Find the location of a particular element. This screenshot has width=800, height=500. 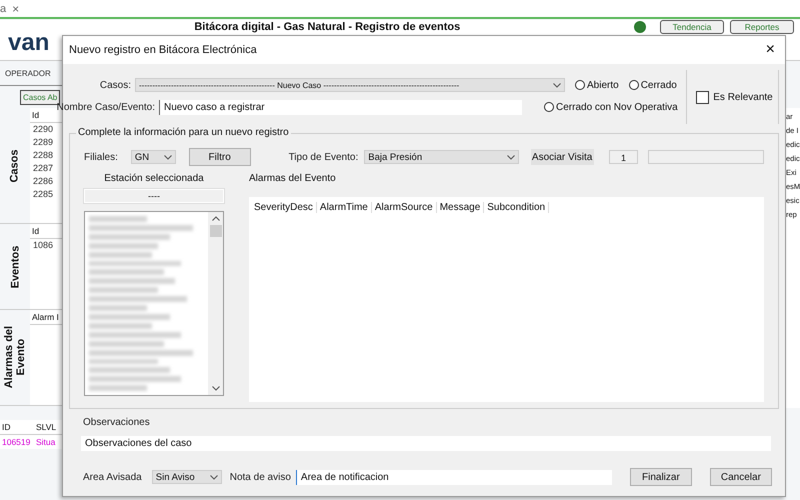

cases-dropdown: --------------------------------------------------- Nuevo Caso --------------------------------------------------- is located at coordinates (350, 85).